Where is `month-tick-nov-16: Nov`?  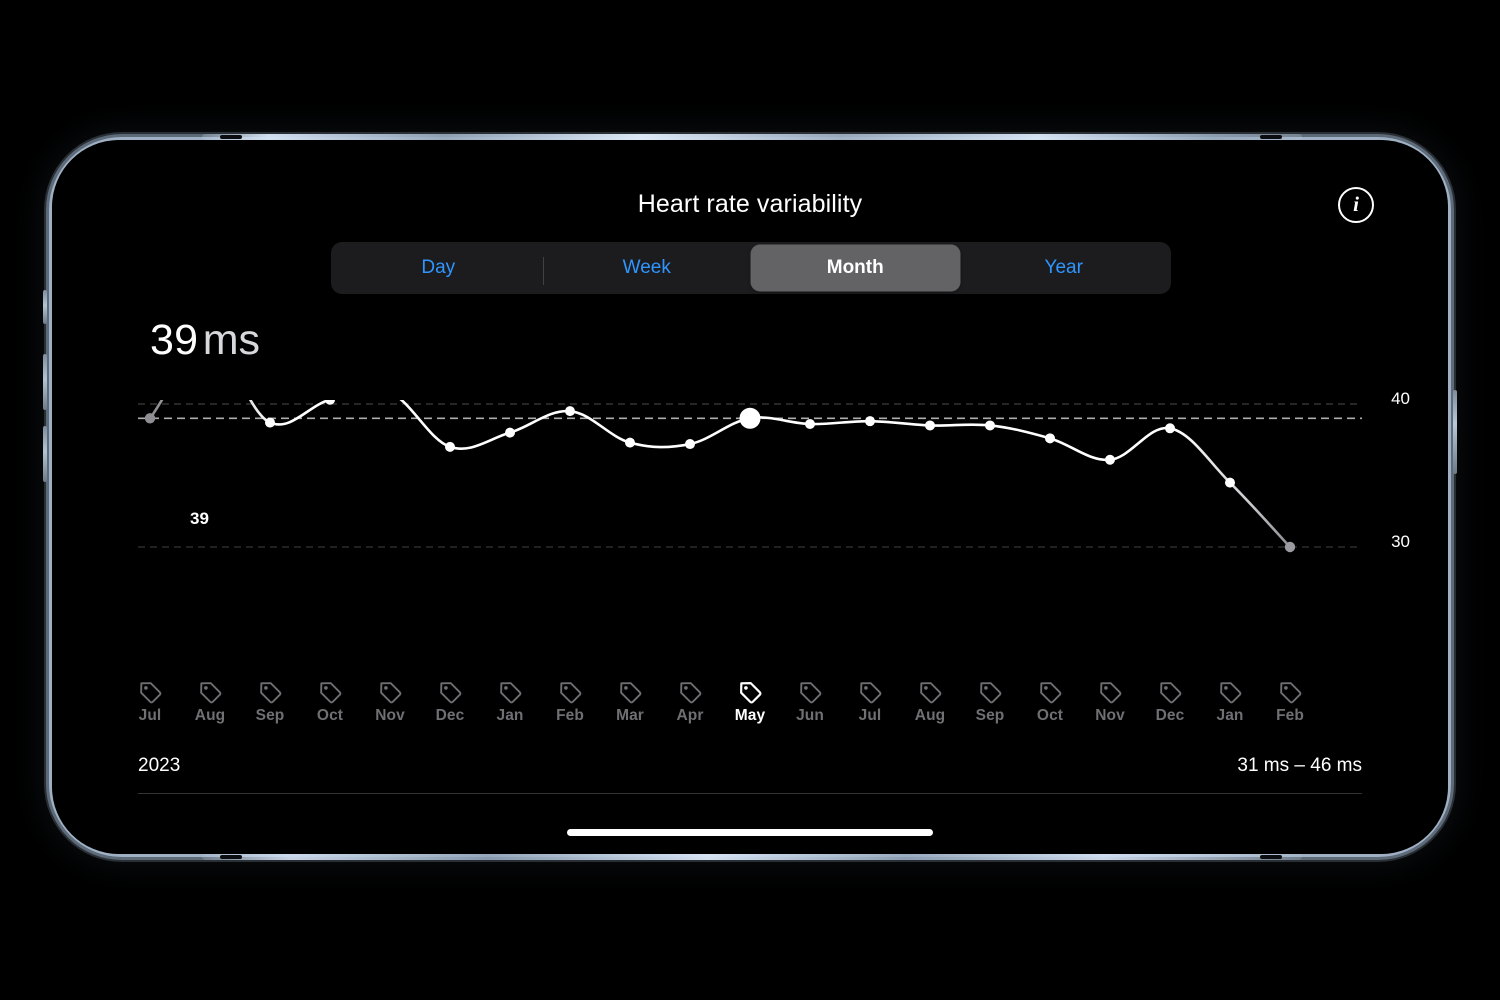
month-tick-nov-16: Nov is located at coordinates (1110, 702).